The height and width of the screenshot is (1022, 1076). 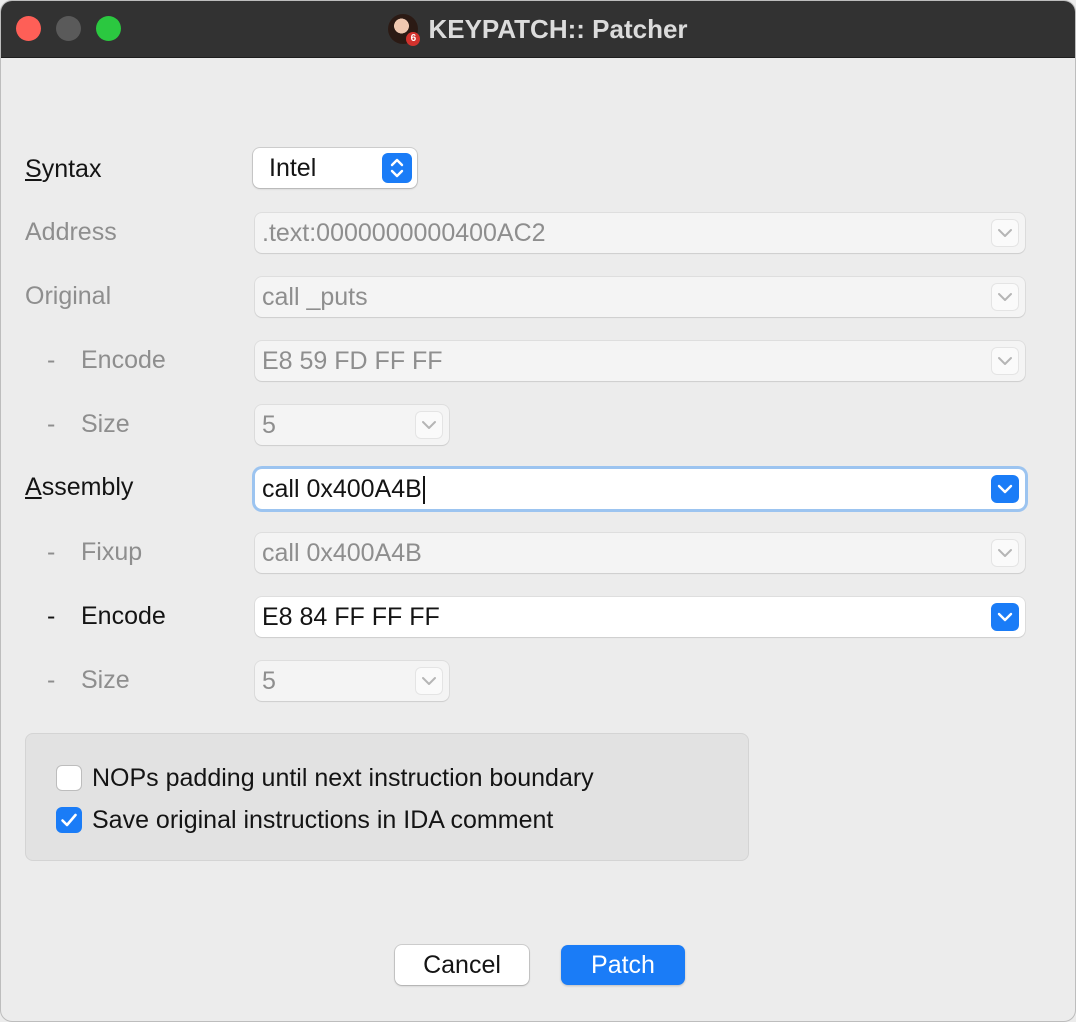 I want to click on fixup-label: - Fixup, so click(x=94, y=552).